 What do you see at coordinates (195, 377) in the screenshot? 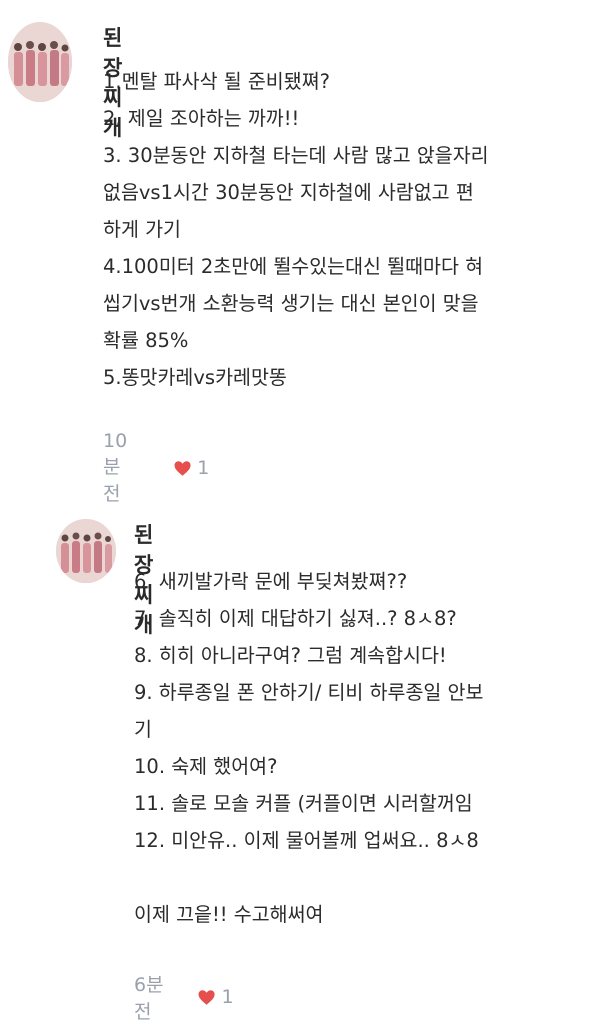
I see `comment-line: 5.똥맛카레vs카레맛똥` at bounding box center [195, 377].